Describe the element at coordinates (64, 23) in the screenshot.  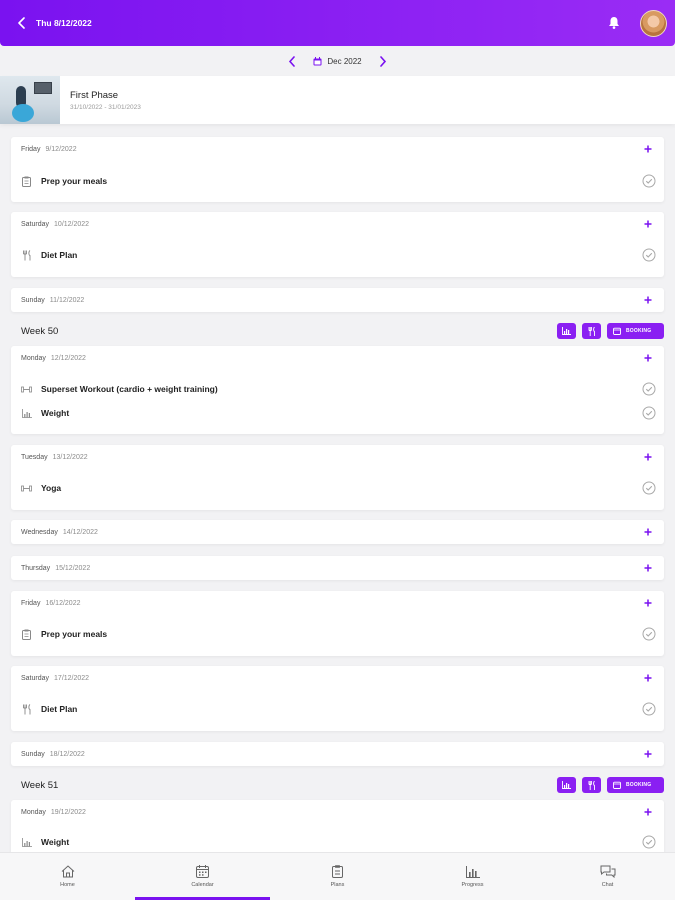
I see `page-title: Thu 8/12/2022` at that location.